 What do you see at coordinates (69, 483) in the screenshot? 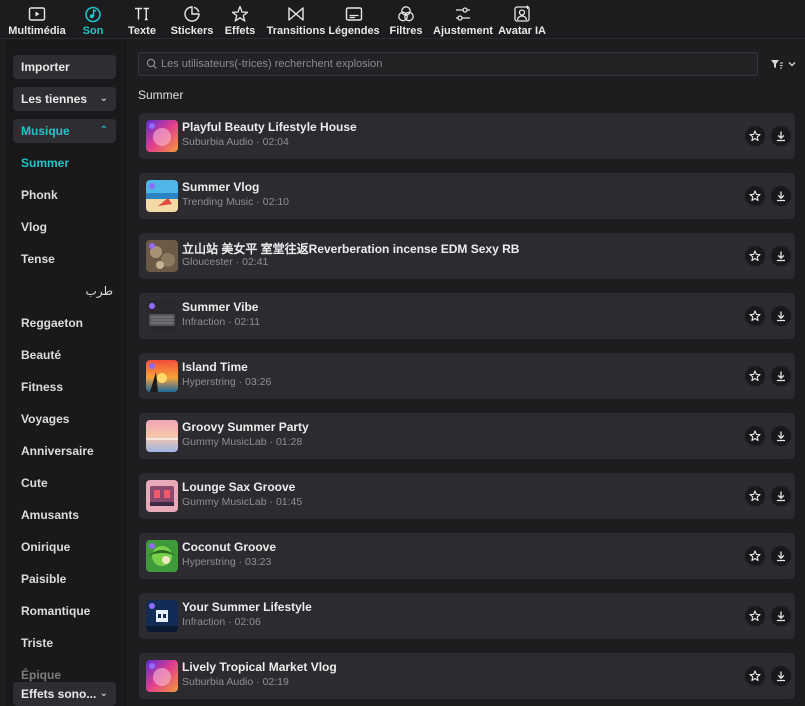
I see `sidebar-item-cute: Cute` at bounding box center [69, 483].